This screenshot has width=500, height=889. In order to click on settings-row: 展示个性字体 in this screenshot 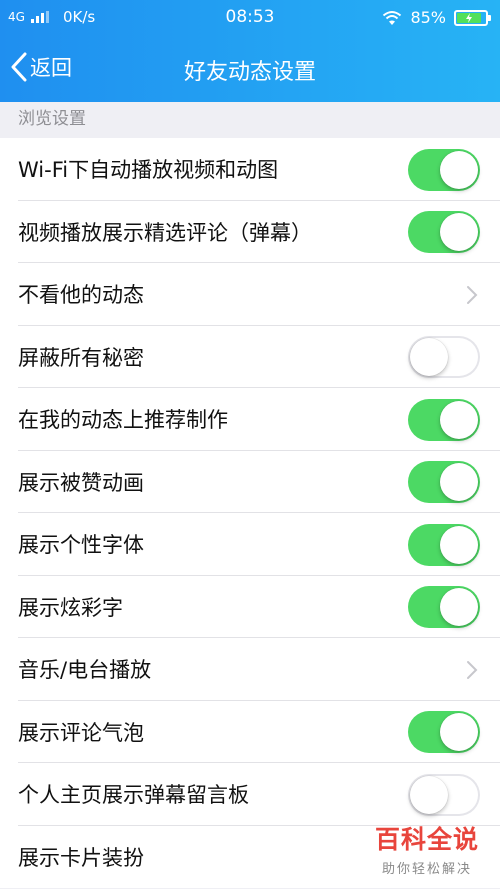, I will do `click(250, 544)`.